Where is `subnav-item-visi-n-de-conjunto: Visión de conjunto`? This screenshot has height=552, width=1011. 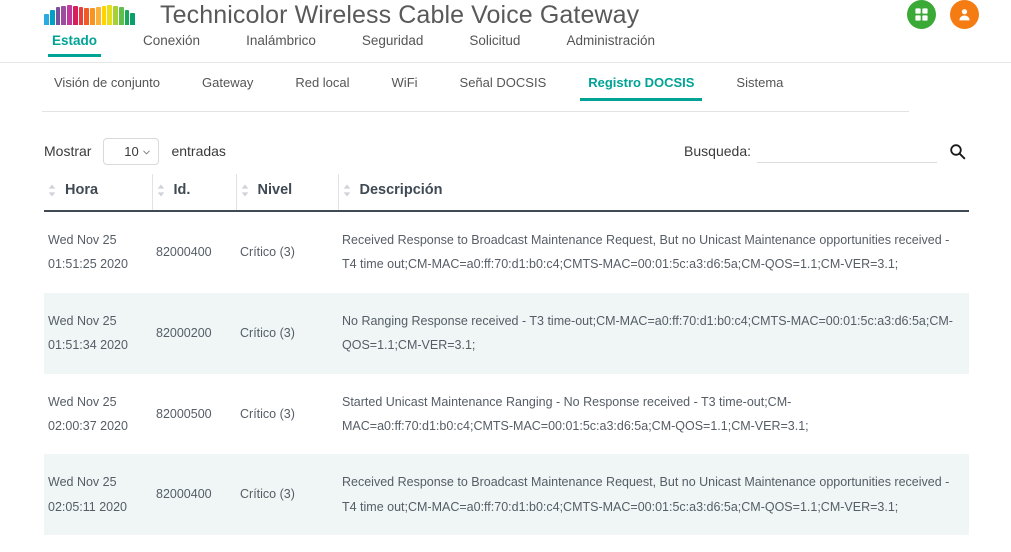 subnav-item-visi-n-de-conjunto: Visión de conjunto is located at coordinates (107, 88).